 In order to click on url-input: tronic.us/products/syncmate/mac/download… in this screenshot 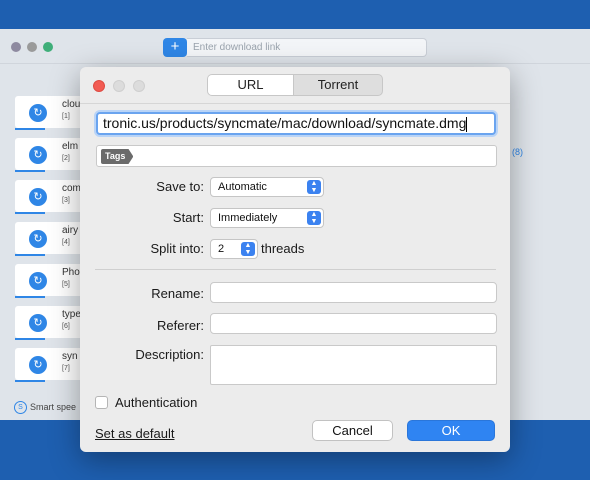, I will do `click(296, 123)`.